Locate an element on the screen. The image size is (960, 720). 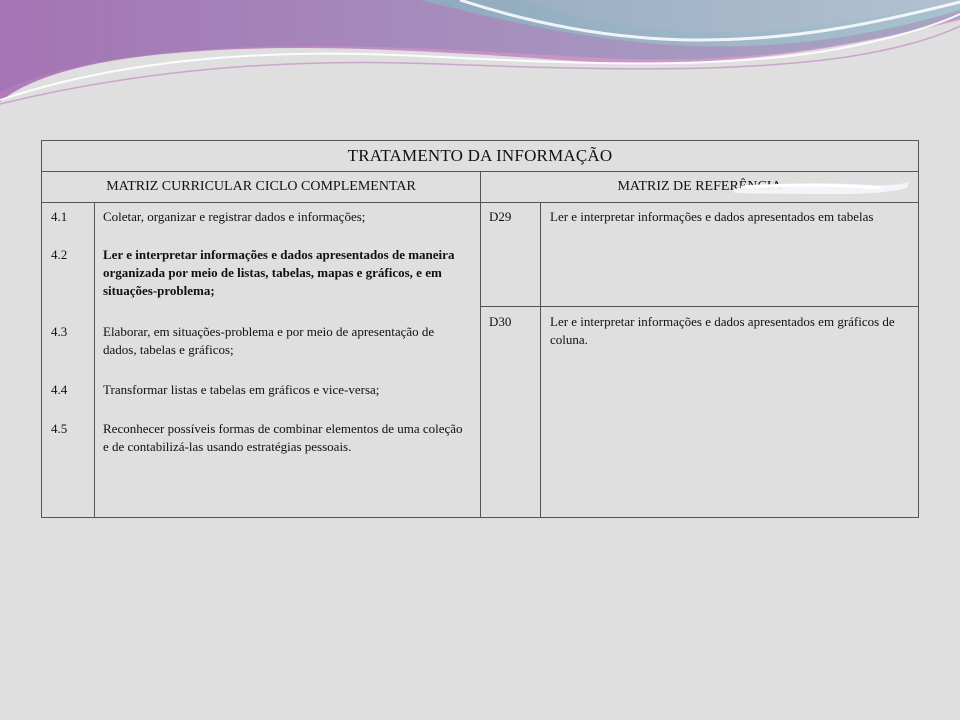
descriptor-code-divider is located at coordinates (540, 360).